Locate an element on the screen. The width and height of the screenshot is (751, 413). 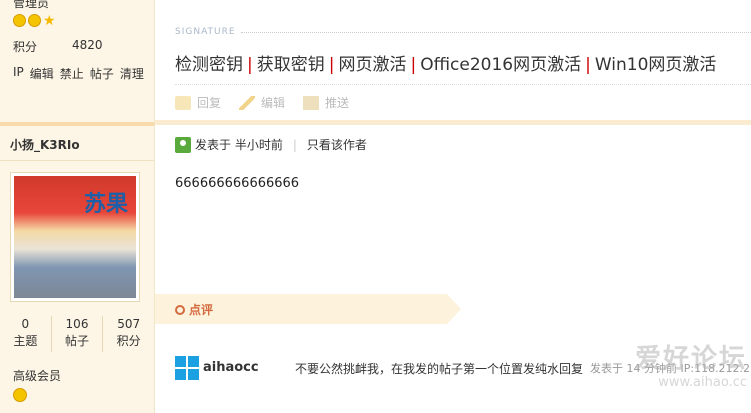
rating-header: 点评 is located at coordinates (308, 309).